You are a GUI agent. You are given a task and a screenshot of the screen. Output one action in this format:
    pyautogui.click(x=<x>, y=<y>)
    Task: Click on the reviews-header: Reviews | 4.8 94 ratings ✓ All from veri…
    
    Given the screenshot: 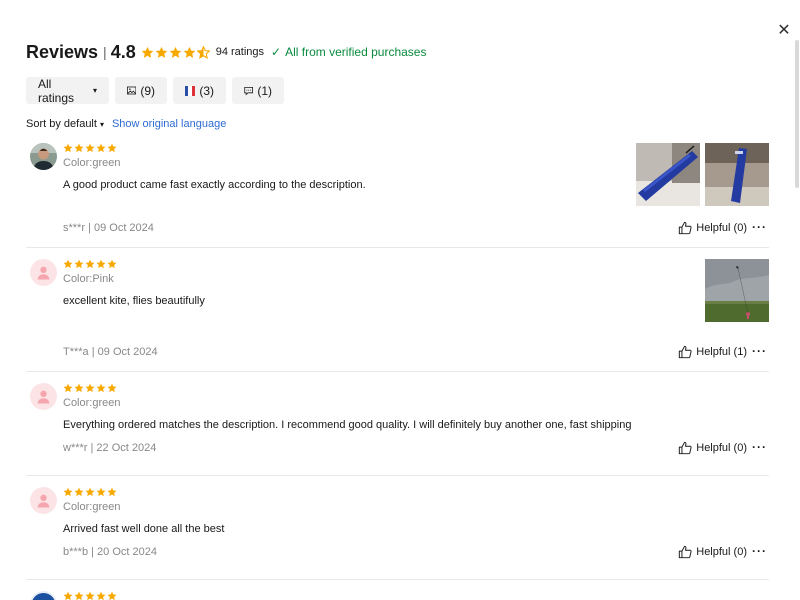 What is the action you would take?
    pyautogui.click(x=226, y=52)
    